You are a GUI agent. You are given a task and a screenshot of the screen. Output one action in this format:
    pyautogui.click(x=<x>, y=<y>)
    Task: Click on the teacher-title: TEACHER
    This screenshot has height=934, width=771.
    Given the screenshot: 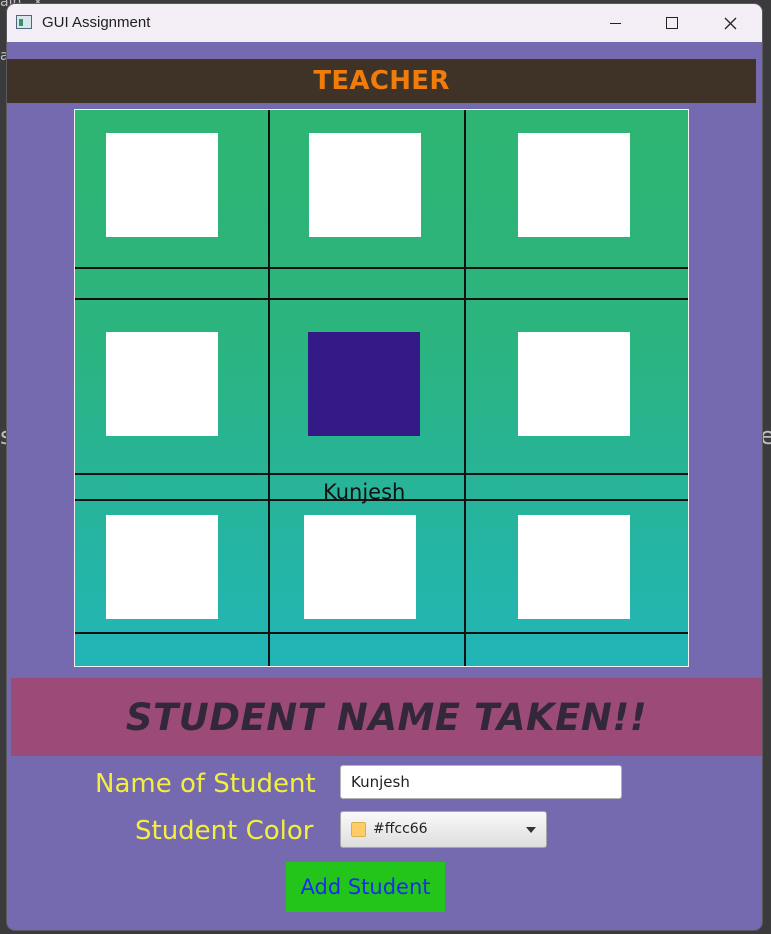 What is the action you would take?
    pyautogui.click(x=381, y=81)
    